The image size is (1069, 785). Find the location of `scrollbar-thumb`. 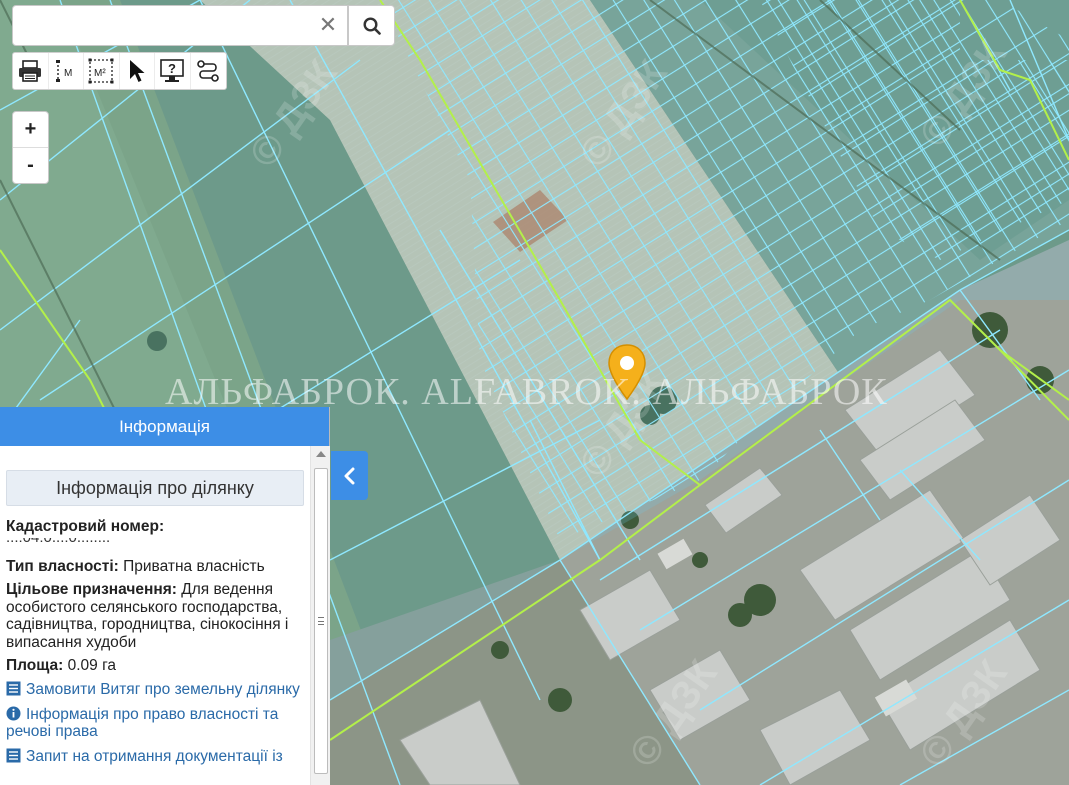

scrollbar-thumb is located at coordinates (321, 621).